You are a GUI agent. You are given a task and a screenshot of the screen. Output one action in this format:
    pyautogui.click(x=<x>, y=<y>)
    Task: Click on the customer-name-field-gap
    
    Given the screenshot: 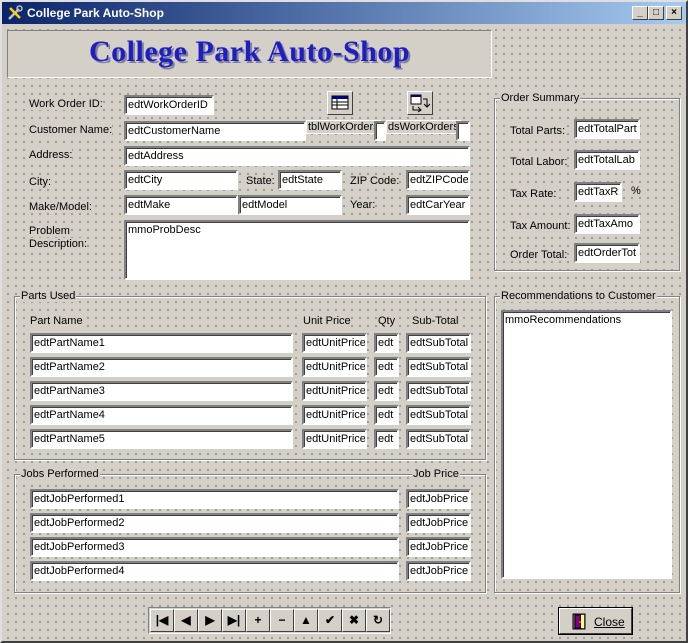 What is the action you would take?
    pyautogui.click(x=380, y=131)
    